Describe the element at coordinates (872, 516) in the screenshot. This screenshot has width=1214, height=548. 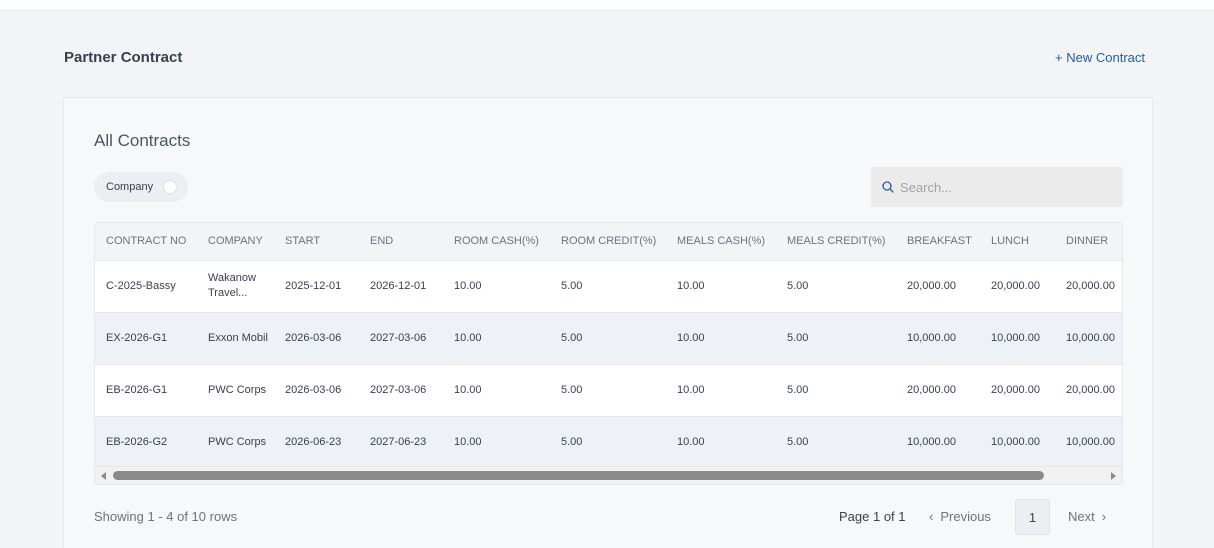
I see `page-indicator: Page 1 of 1` at that location.